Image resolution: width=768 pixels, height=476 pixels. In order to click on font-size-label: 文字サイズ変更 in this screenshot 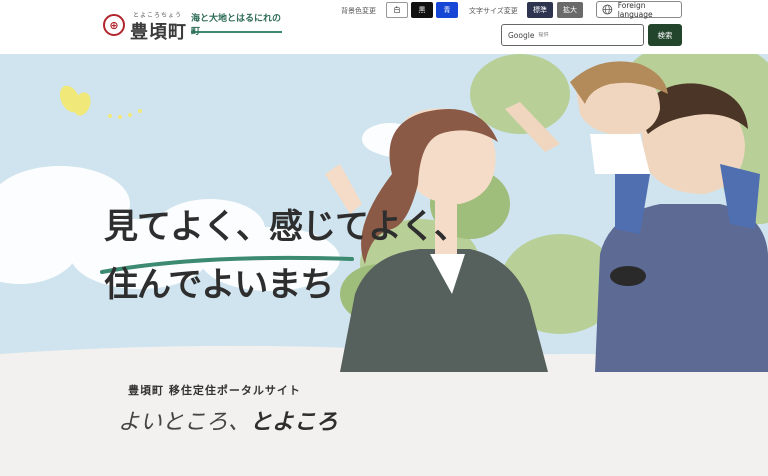, I will do `click(493, 11)`.